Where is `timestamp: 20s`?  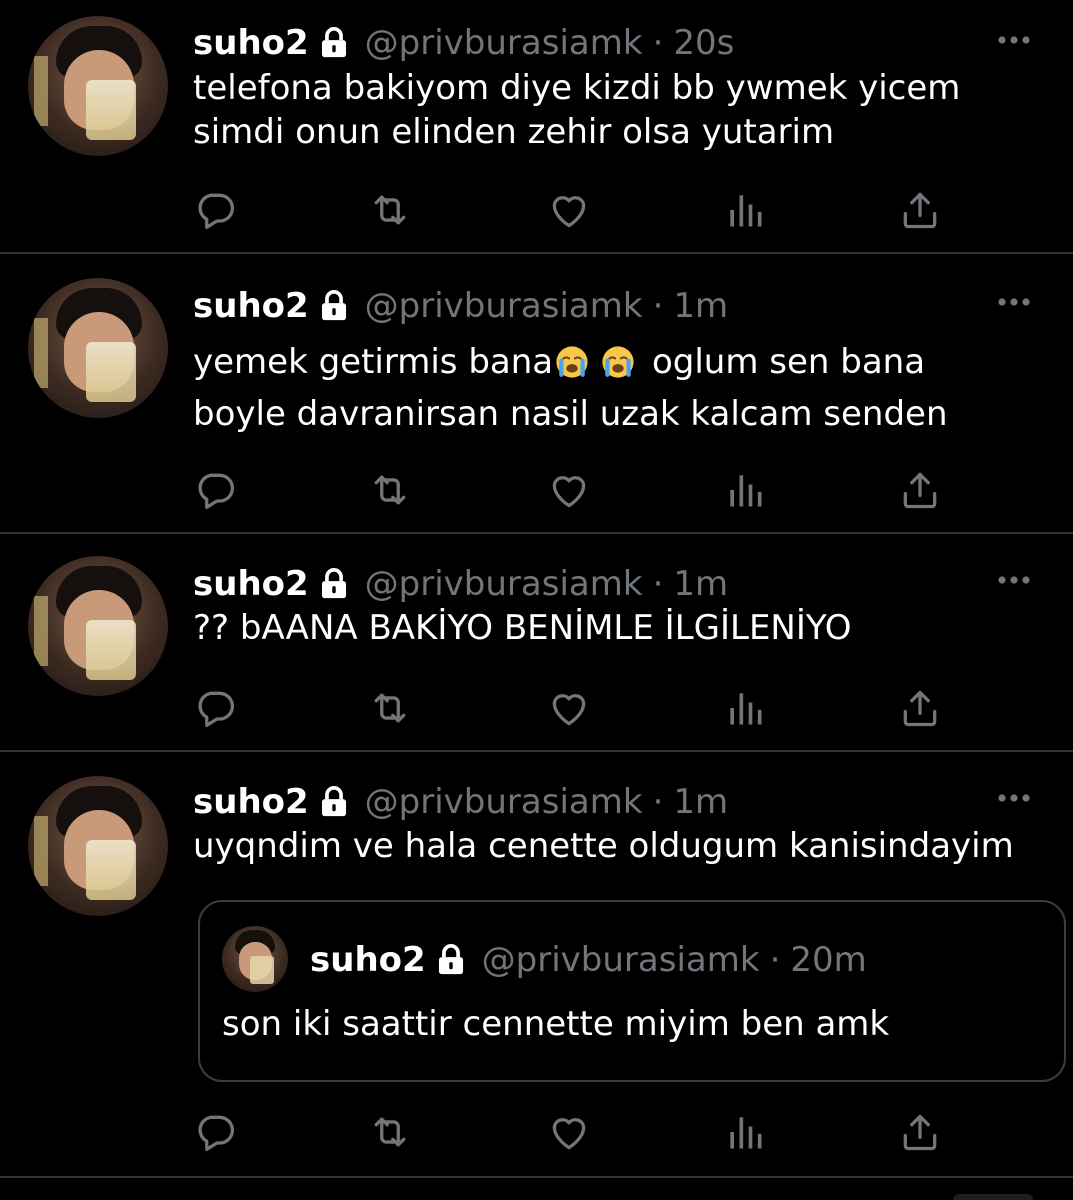 timestamp: 20s is located at coordinates (703, 43).